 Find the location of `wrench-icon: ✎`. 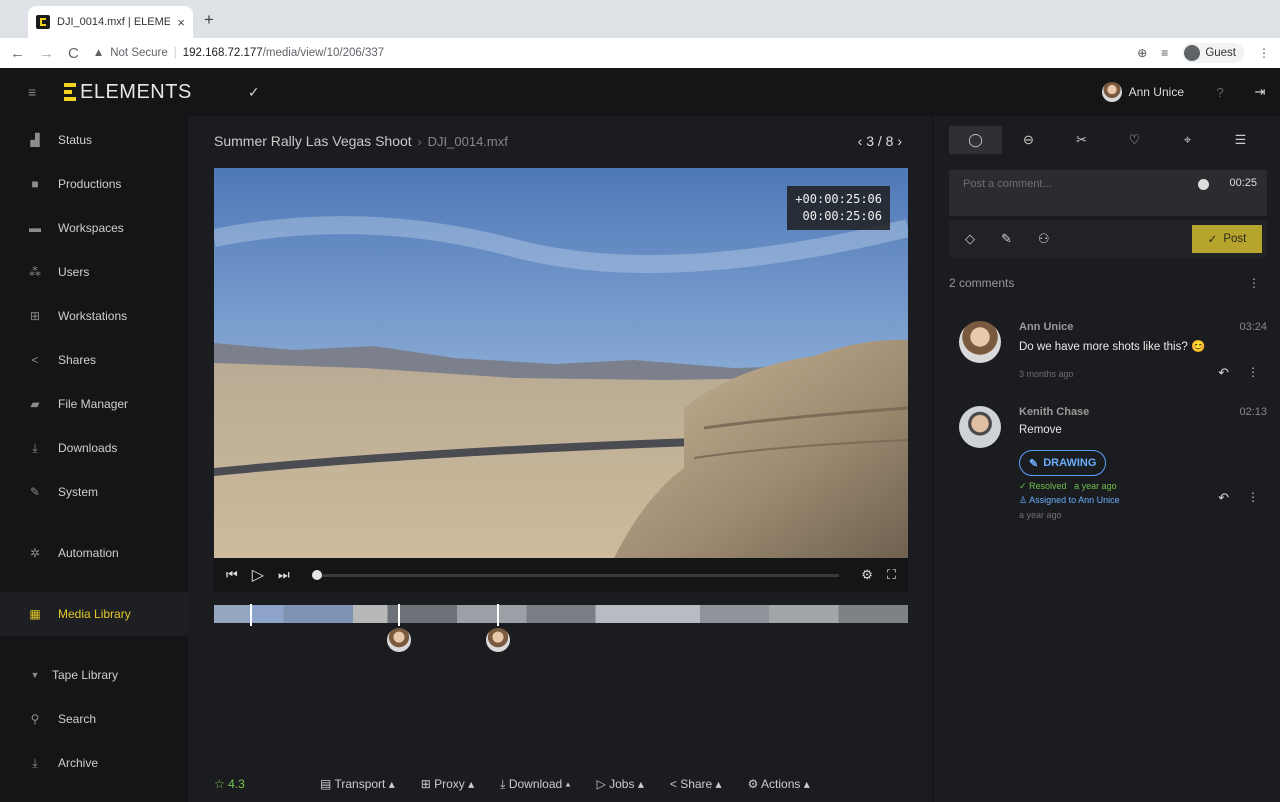

wrench-icon: ✎ is located at coordinates (35, 492).